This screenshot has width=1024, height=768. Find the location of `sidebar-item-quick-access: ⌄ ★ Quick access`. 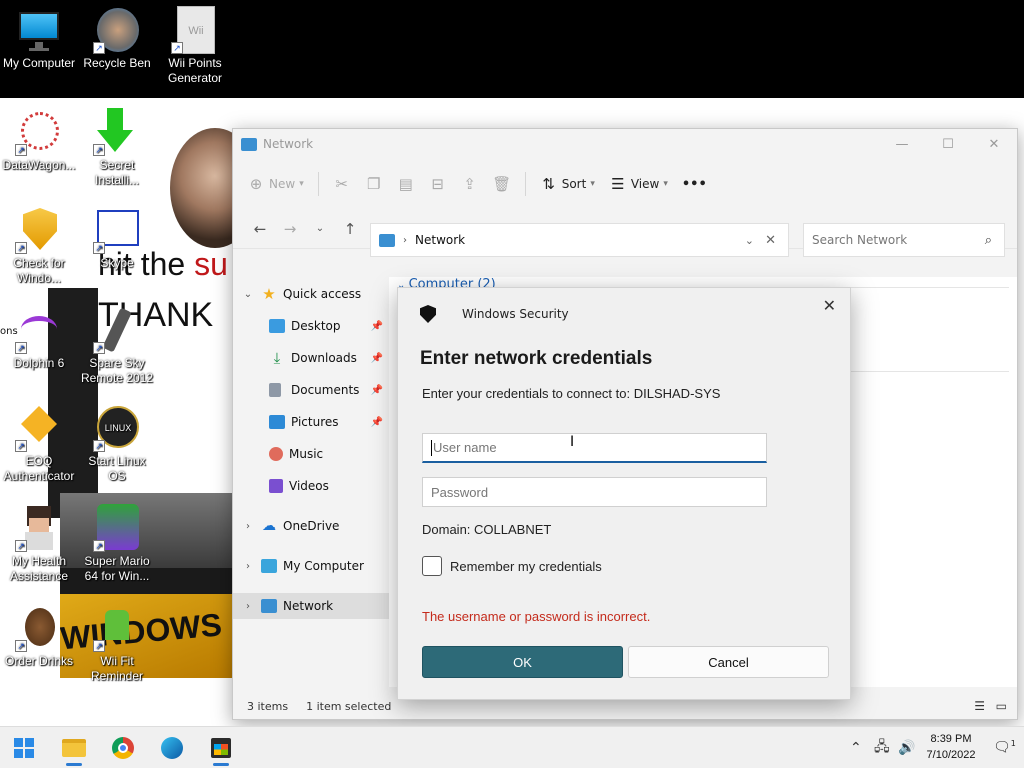

sidebar-item-quick-access: ⌄ ★ Quick access is located at coordinates (311, 294).